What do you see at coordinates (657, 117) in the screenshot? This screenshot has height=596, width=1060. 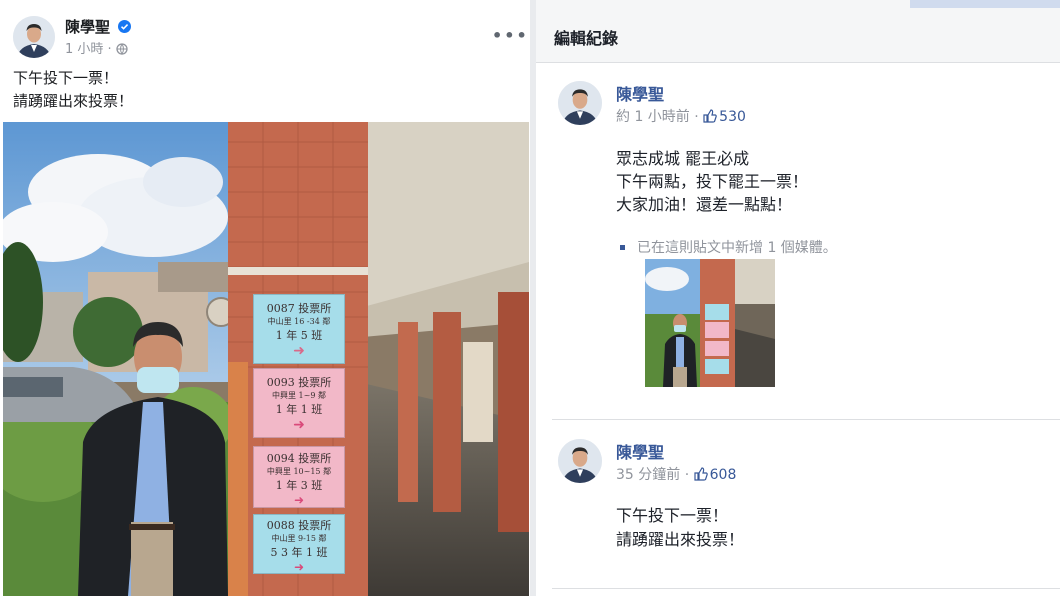 I see `entry-timestamp: 約 1 小時前 ·` at bounding box center [657, 117].